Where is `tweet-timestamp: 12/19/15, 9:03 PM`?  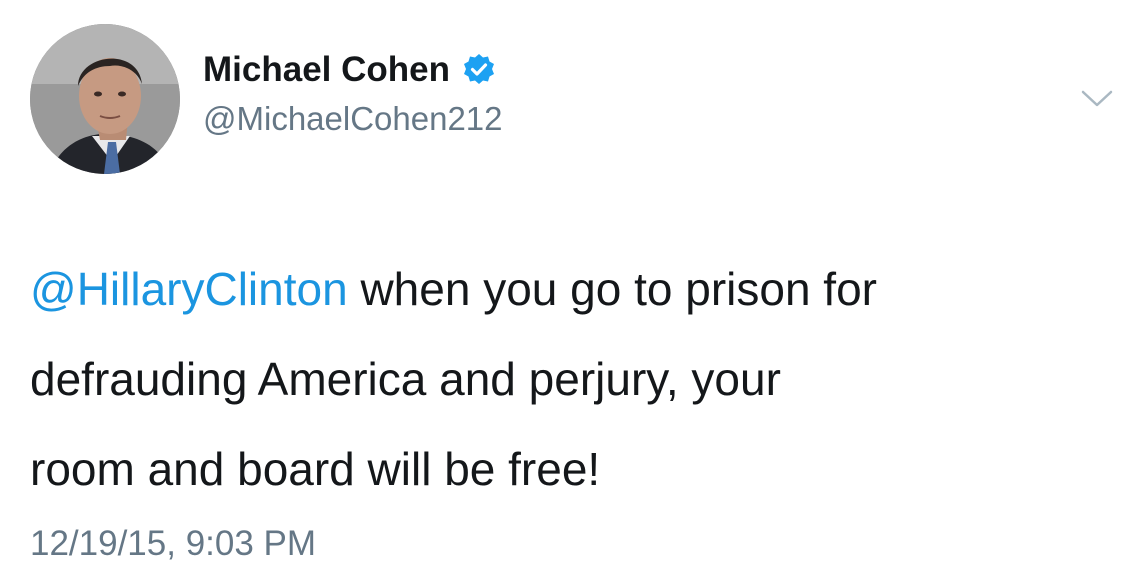
tweet-timestamp: 12/19/15, 9:03 PM is located at coordinates (173, 544).